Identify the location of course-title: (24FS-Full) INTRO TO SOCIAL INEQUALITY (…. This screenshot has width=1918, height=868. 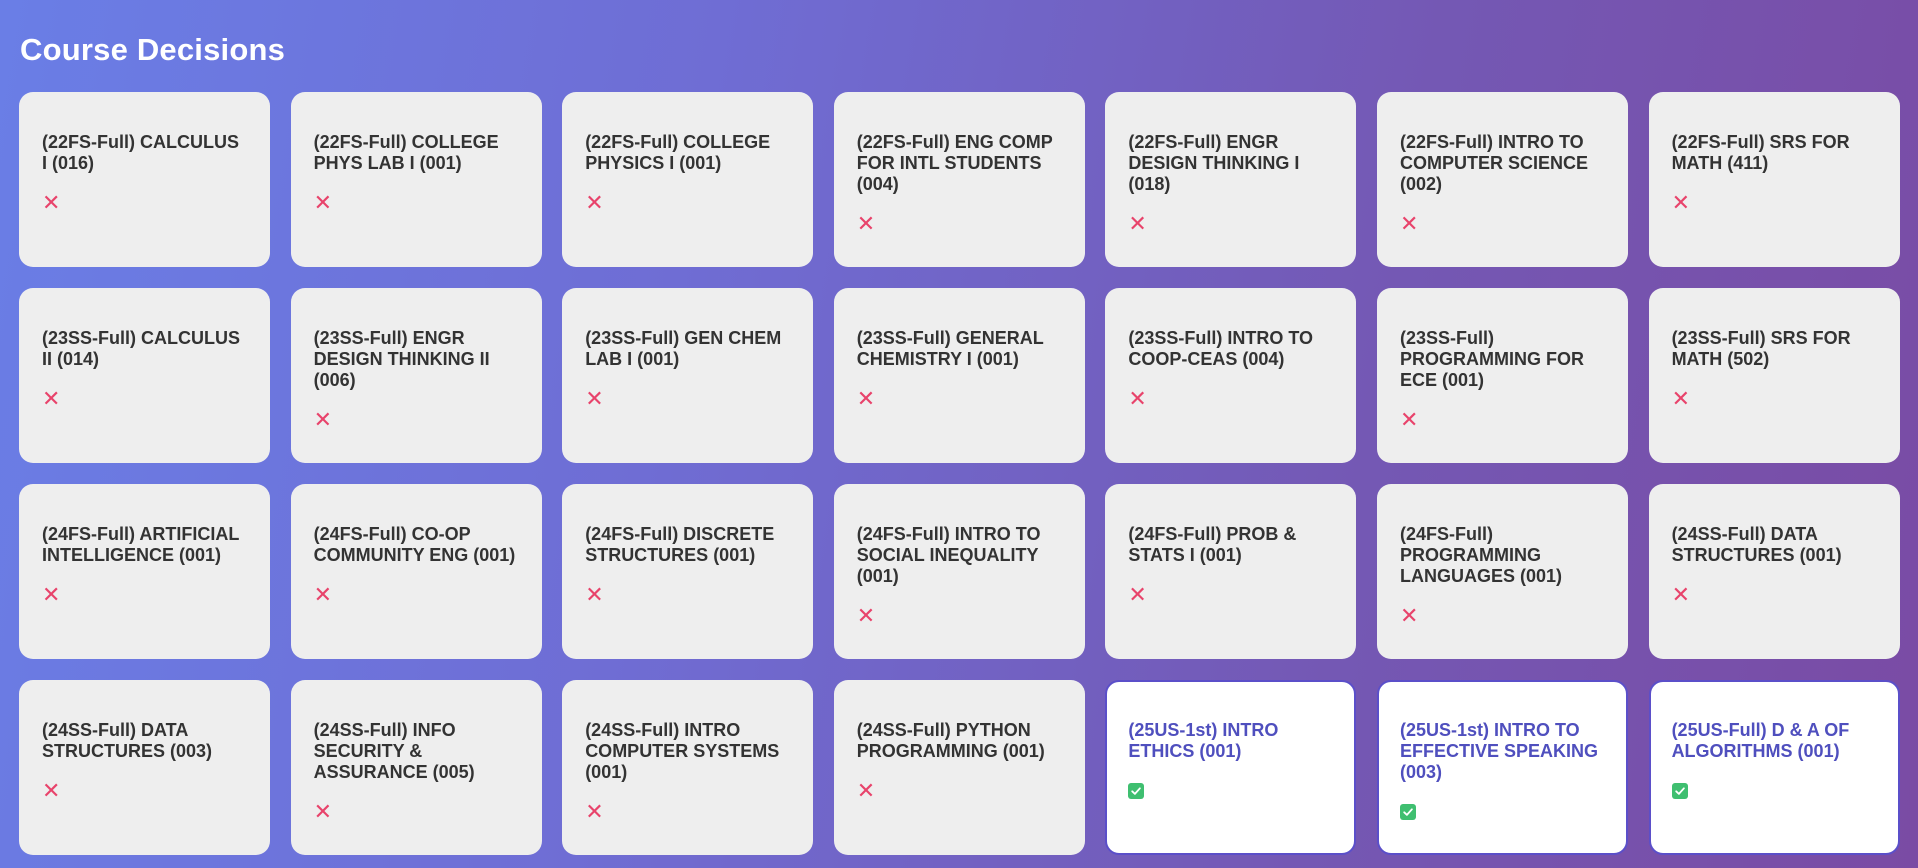
(948, 555).